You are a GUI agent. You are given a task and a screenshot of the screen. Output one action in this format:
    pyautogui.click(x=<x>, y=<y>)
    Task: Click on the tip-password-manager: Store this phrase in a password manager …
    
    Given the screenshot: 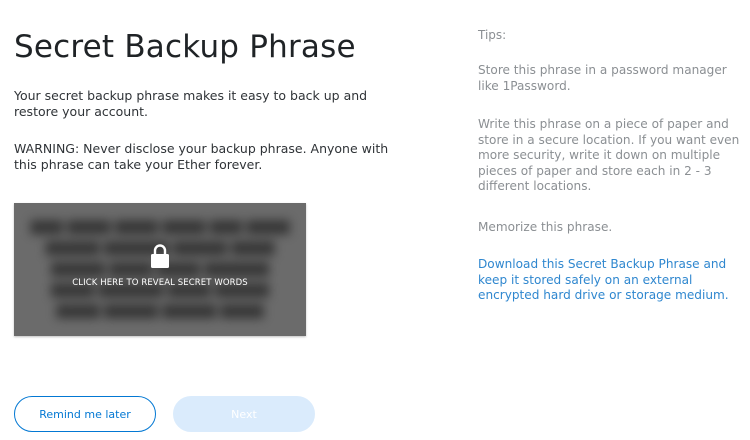 What is the action you would take?
    pyautogui.click(x=602, y=78)
    